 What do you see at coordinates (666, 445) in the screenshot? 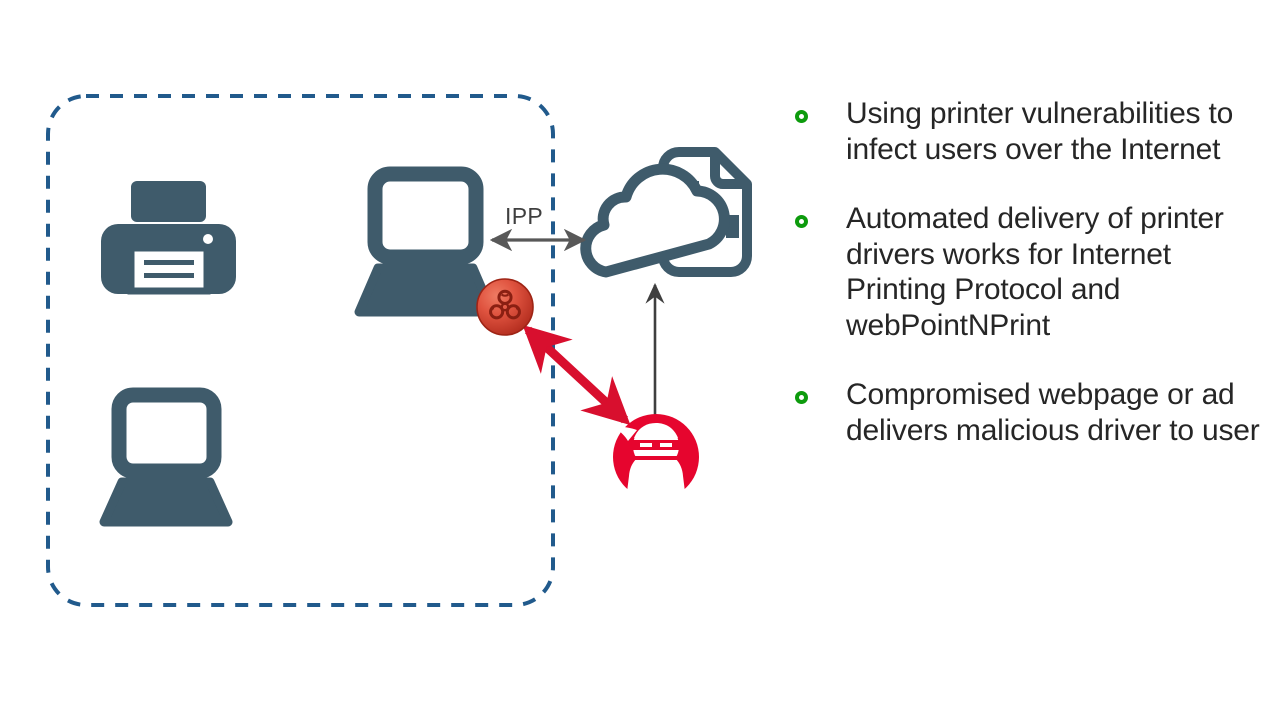
I see `hacker-eye-right` at bounding box center [666, 445].